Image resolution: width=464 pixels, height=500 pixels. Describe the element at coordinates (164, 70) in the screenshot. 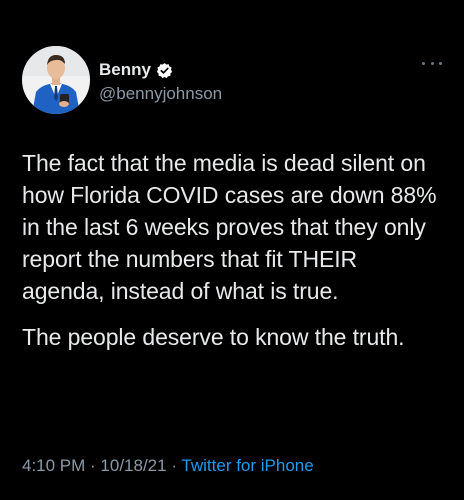

I see `verified-badge-icon` at that location.